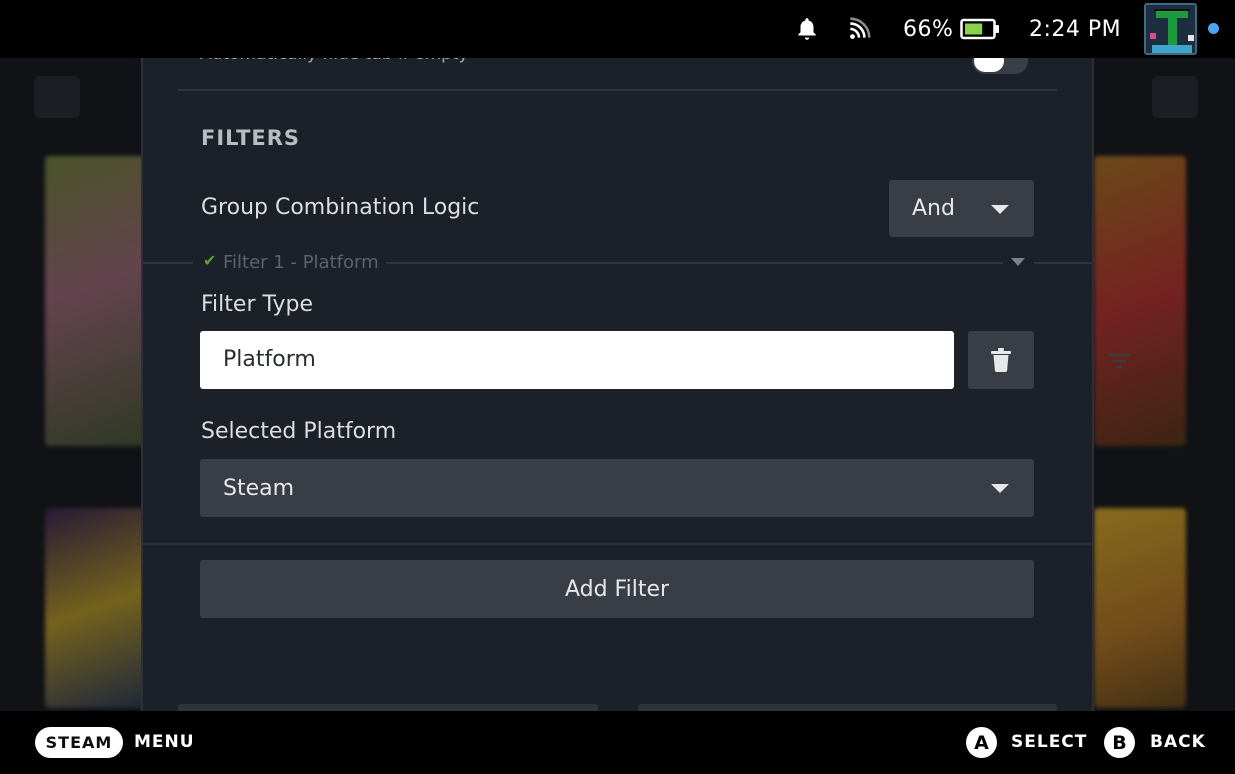 This screenshot has height=774, width=1235. What do you see at coordinates (665, 360) in the screenshot?
I see `filter-type-field: Platform` at bounding box center [665, 360].